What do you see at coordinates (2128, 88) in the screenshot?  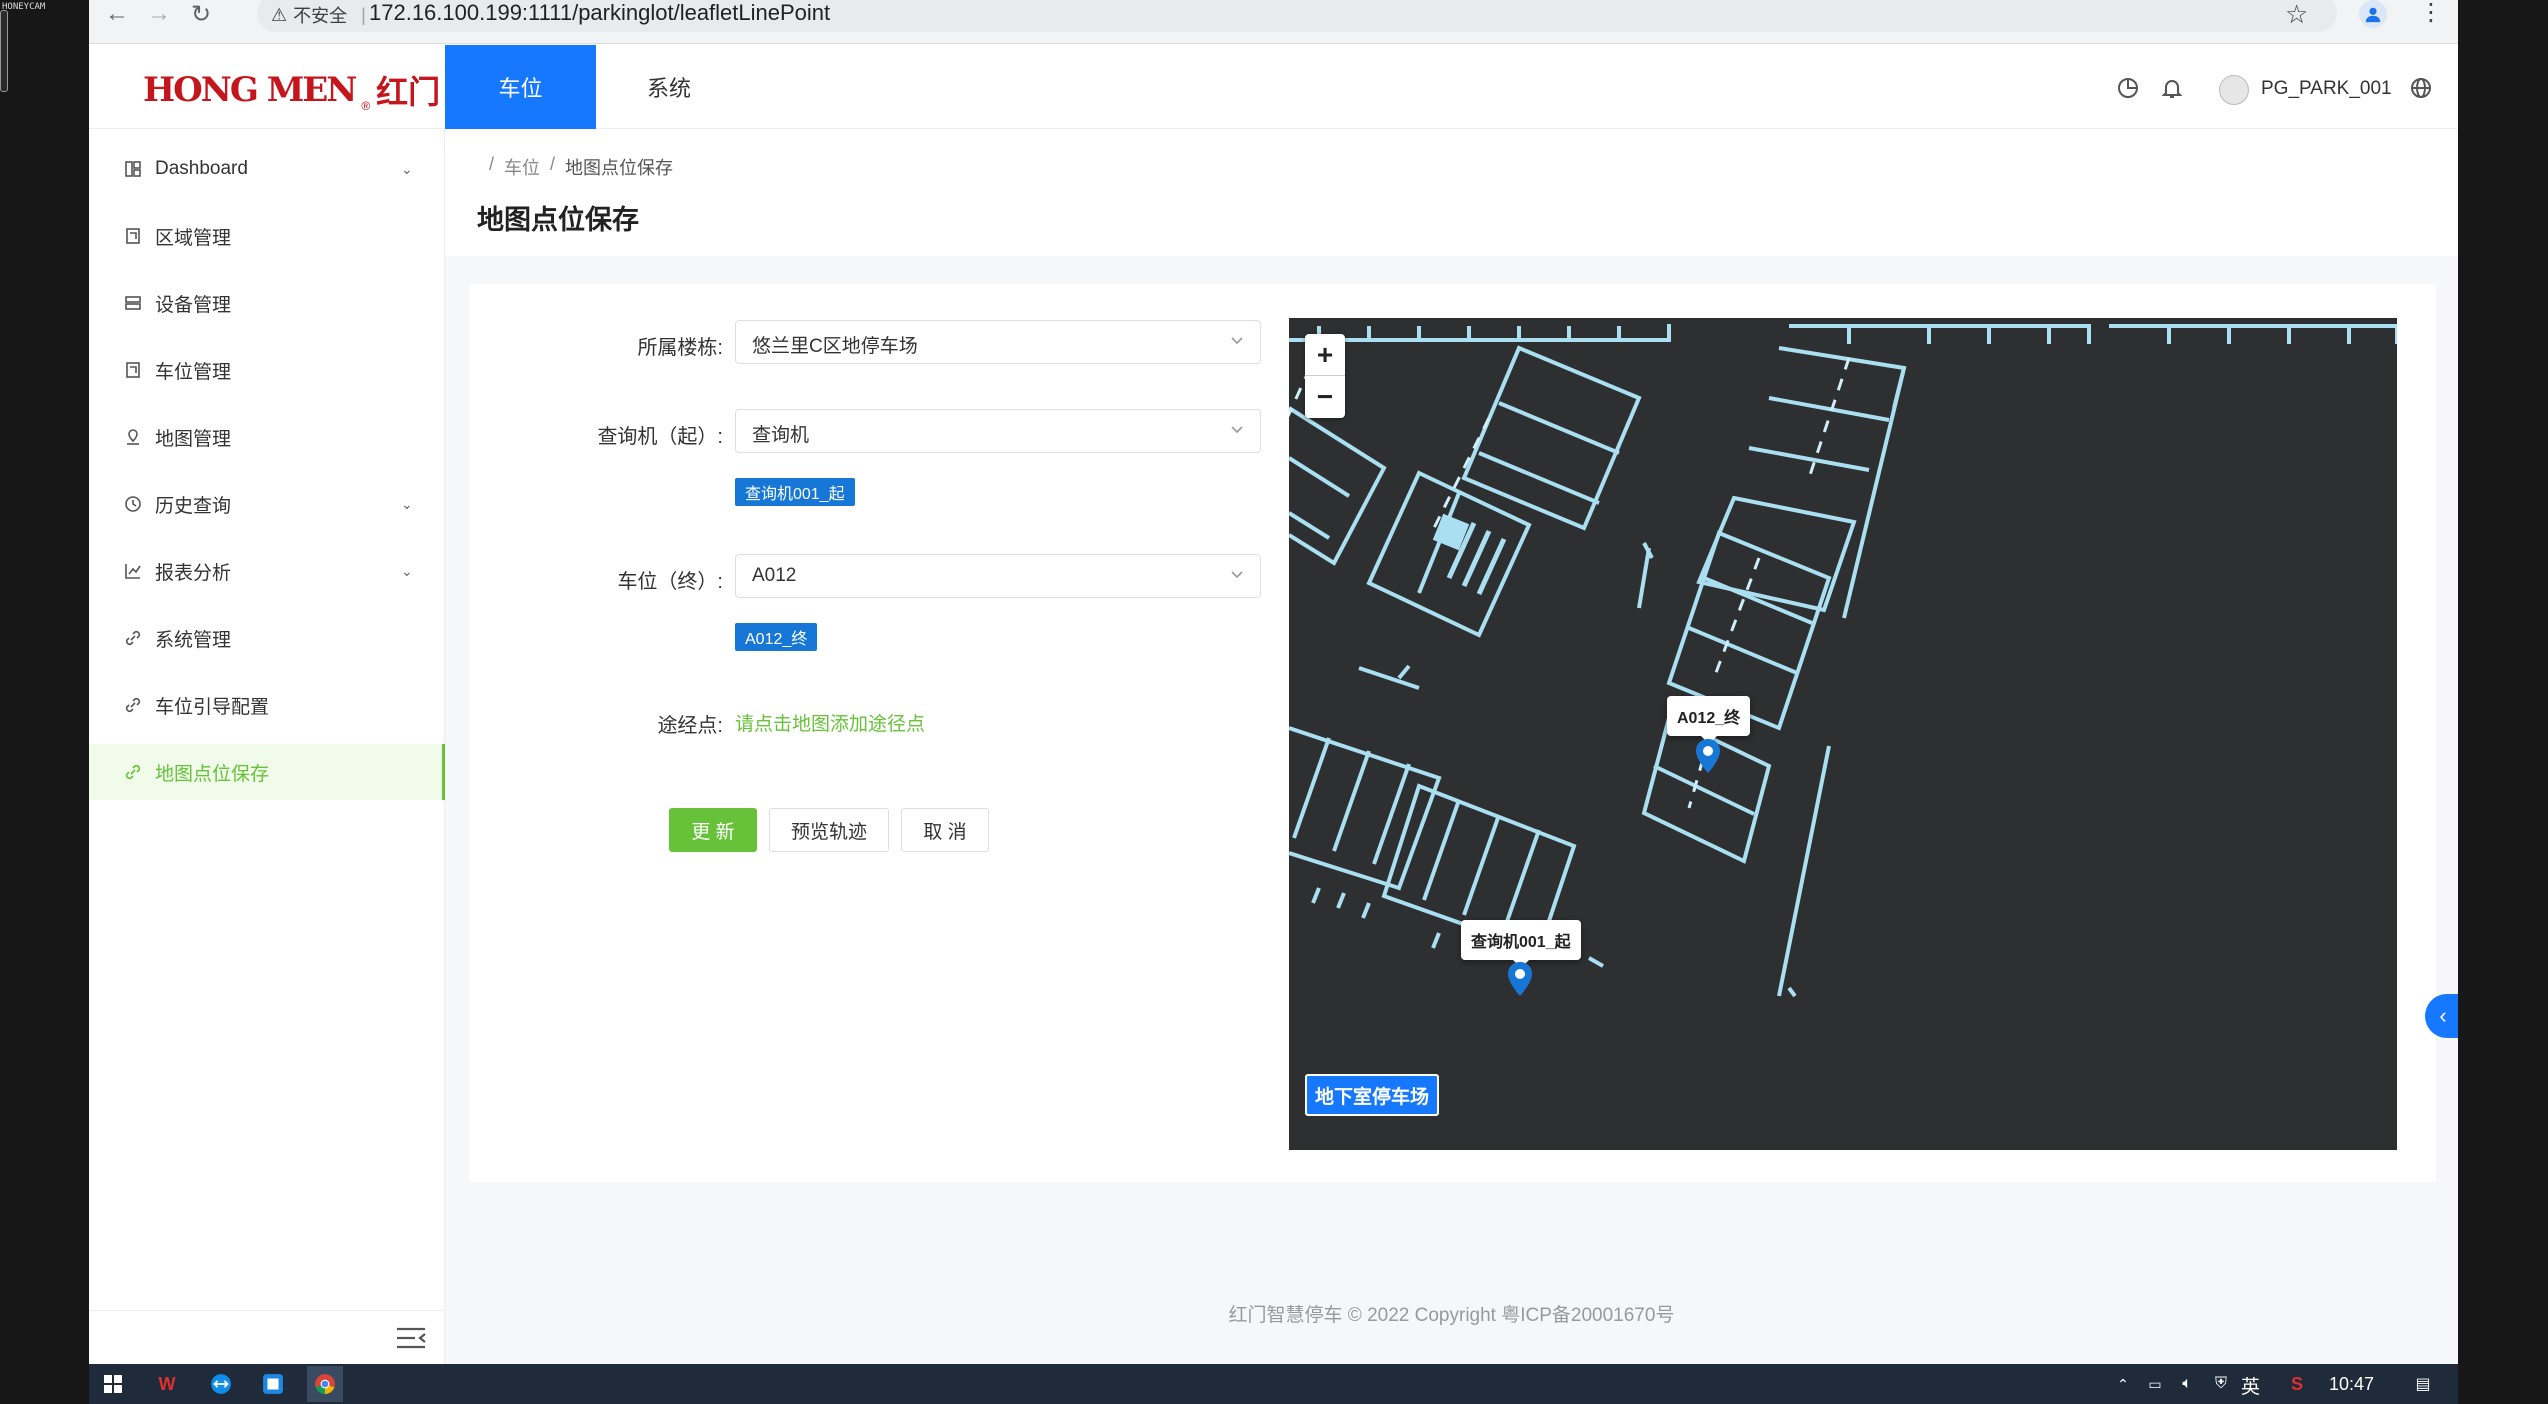 I see `pie-chart-icon` at bounding box center [2128, 88].